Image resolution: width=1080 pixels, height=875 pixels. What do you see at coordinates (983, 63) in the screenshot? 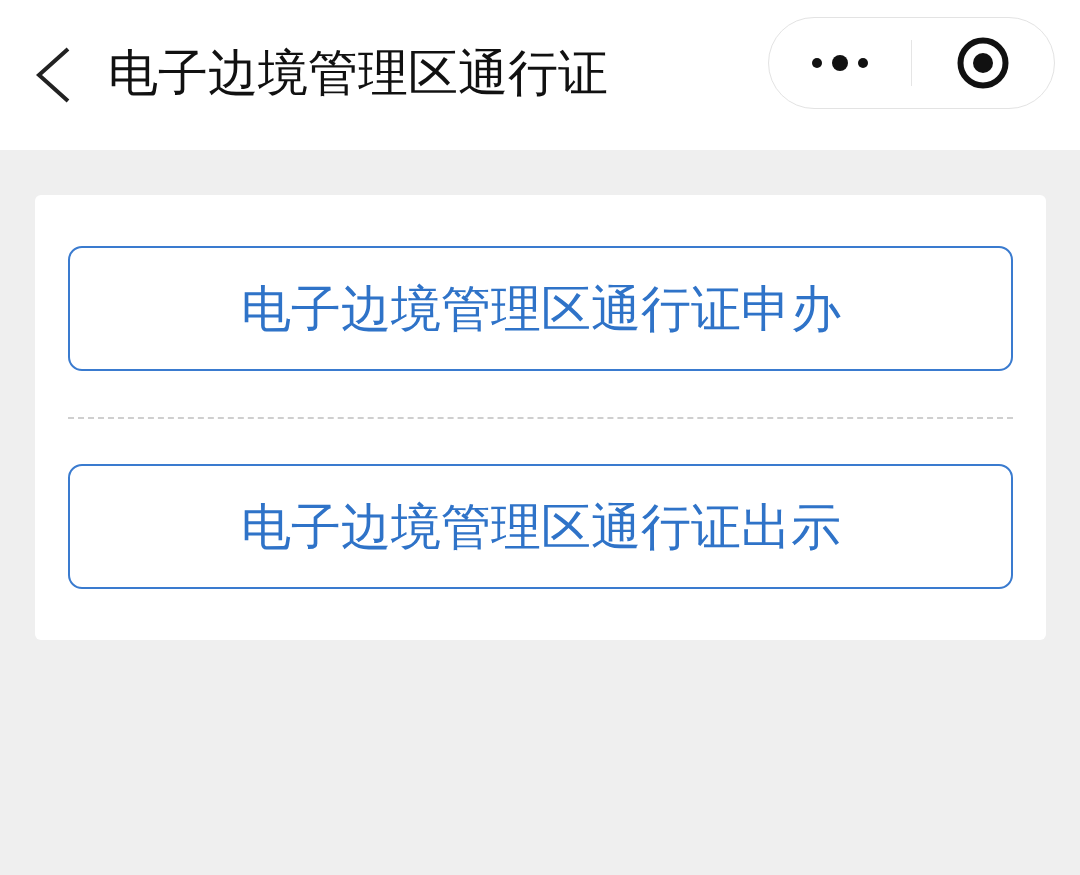
I see `target-icon` at bounding box center [983, 63].